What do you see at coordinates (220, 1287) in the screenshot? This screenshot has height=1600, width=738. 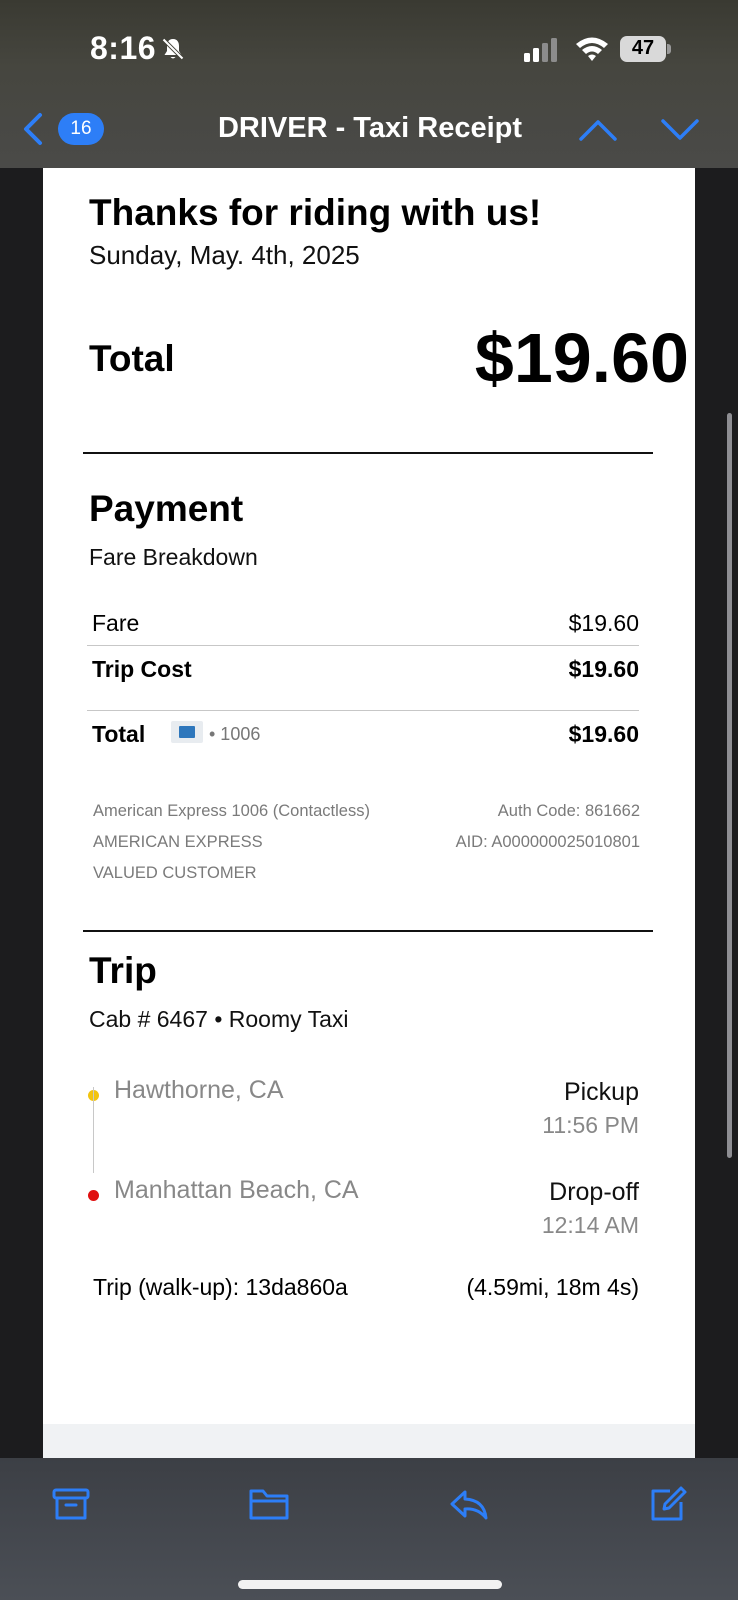 I see `trip-id: Trip (walk-up): 13da860a` at bounding box center [220, 1287].